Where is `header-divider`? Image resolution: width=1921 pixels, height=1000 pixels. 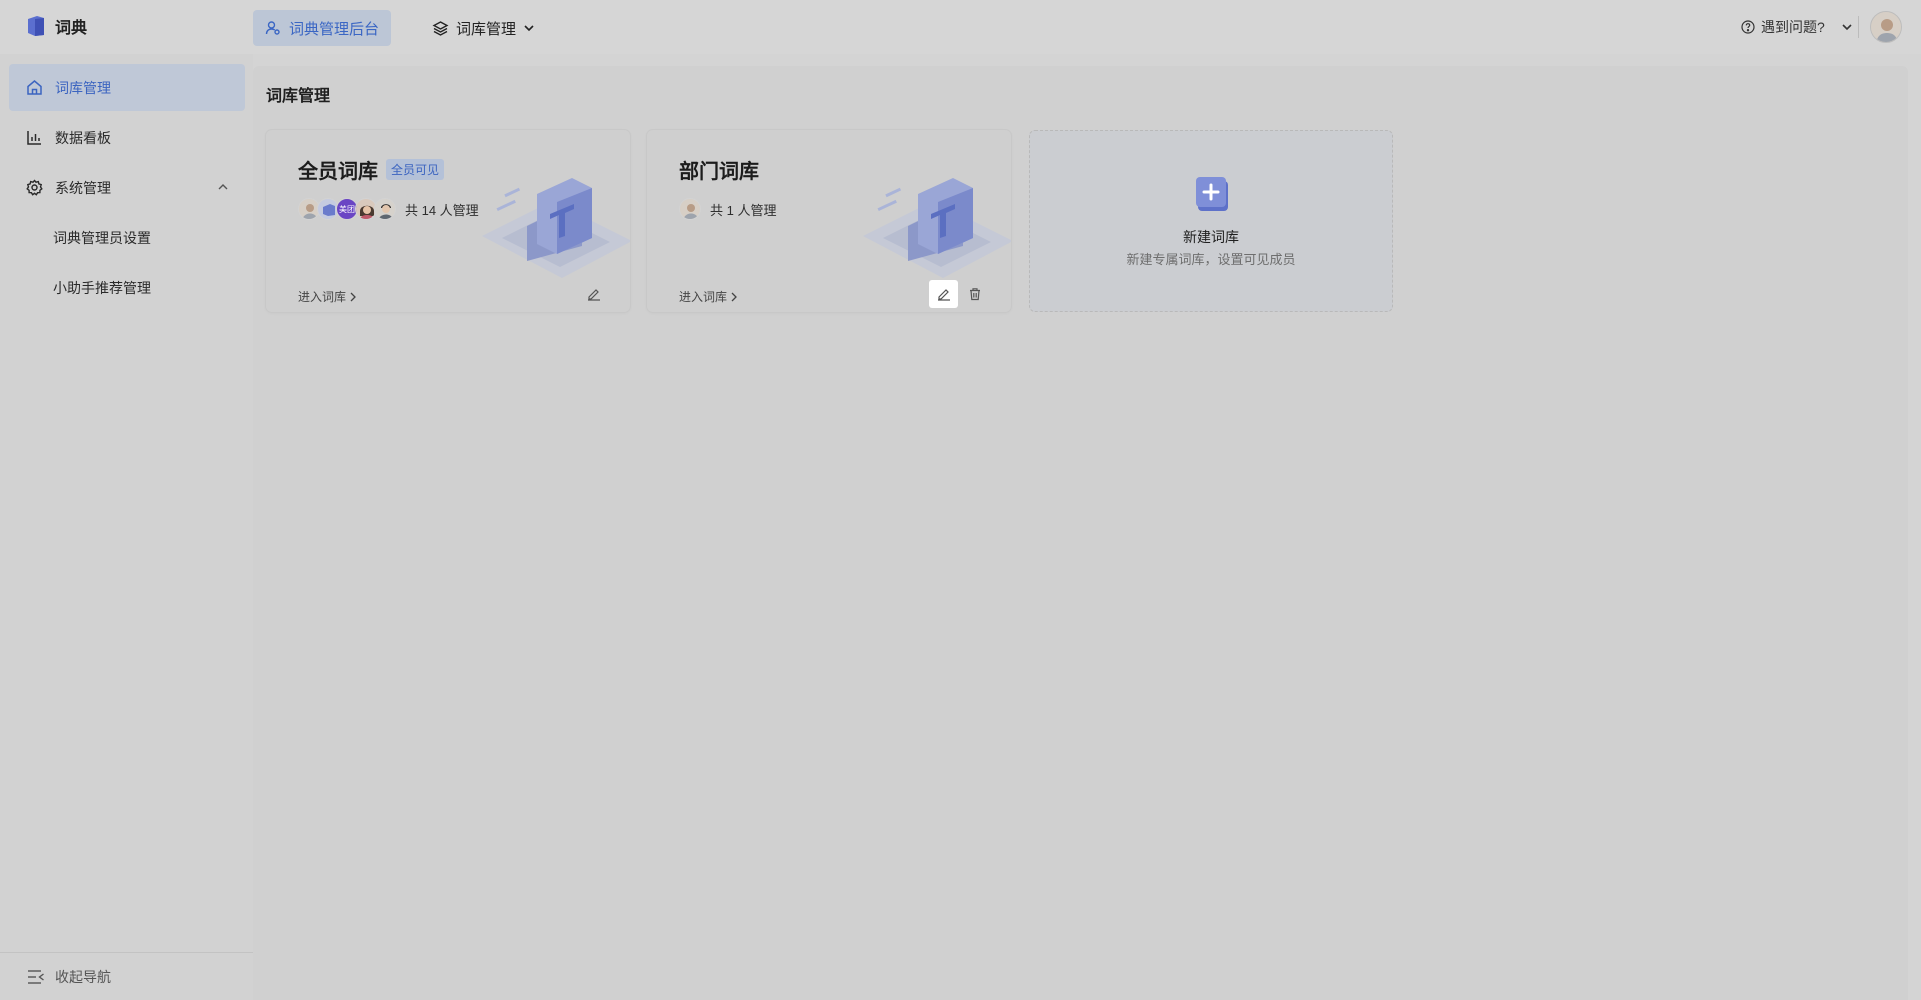 header-divider is located at coordinates (1858, 27).